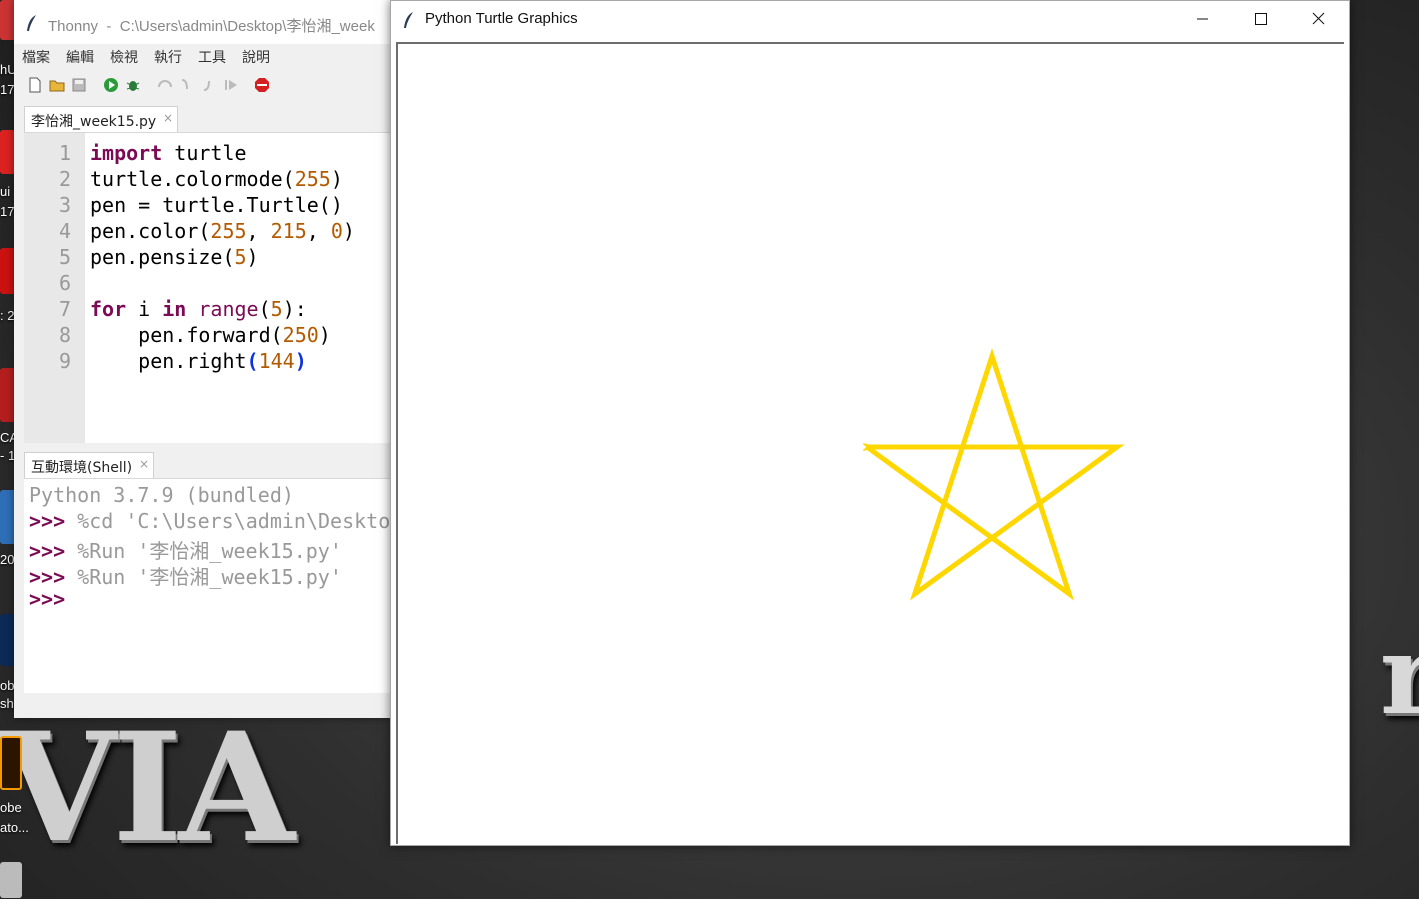 This screenshot has width=1419, height=899. Describe the element at coordinates (5, 191) in the screenshot. I see `desktop-label: ui` at that location.